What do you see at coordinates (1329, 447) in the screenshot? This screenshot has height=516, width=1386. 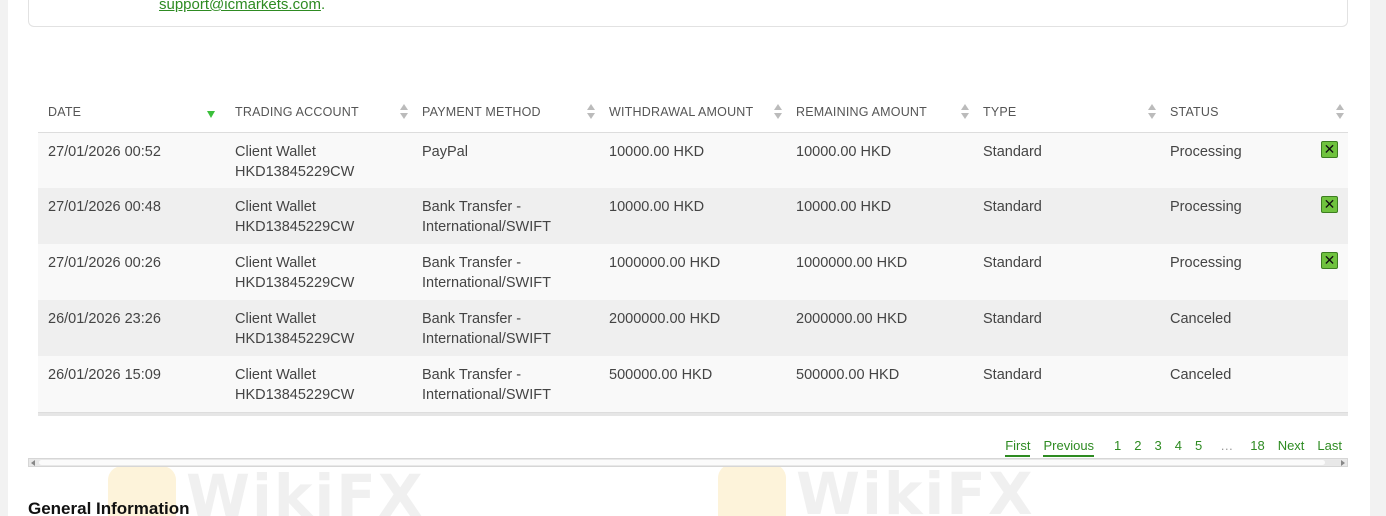 I see `pagination-last: Last` at bounding box center [1329, 447].